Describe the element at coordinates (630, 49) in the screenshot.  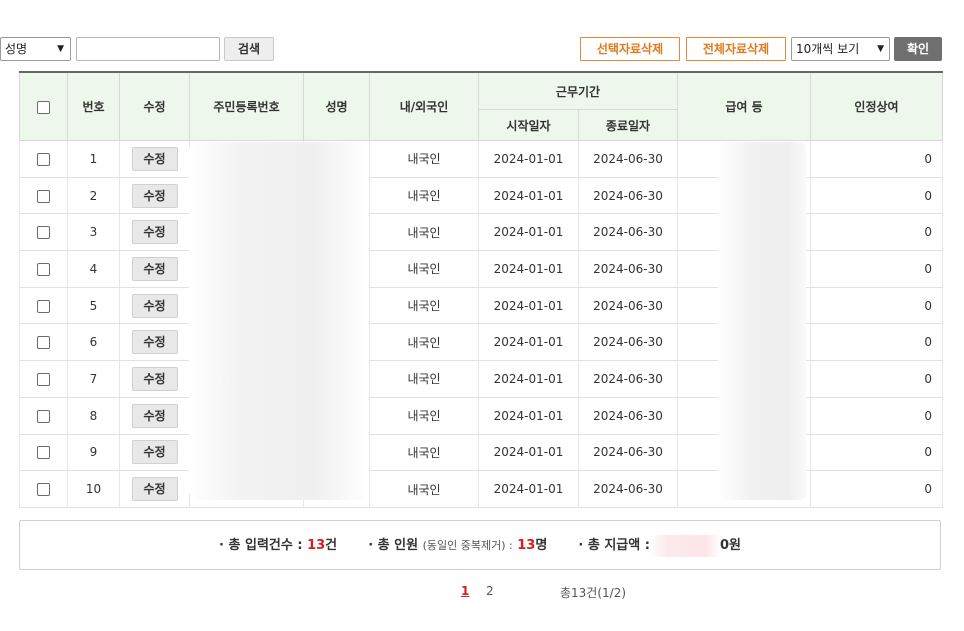
I see `delete-selected-button: 선택자료삭제` at that location.